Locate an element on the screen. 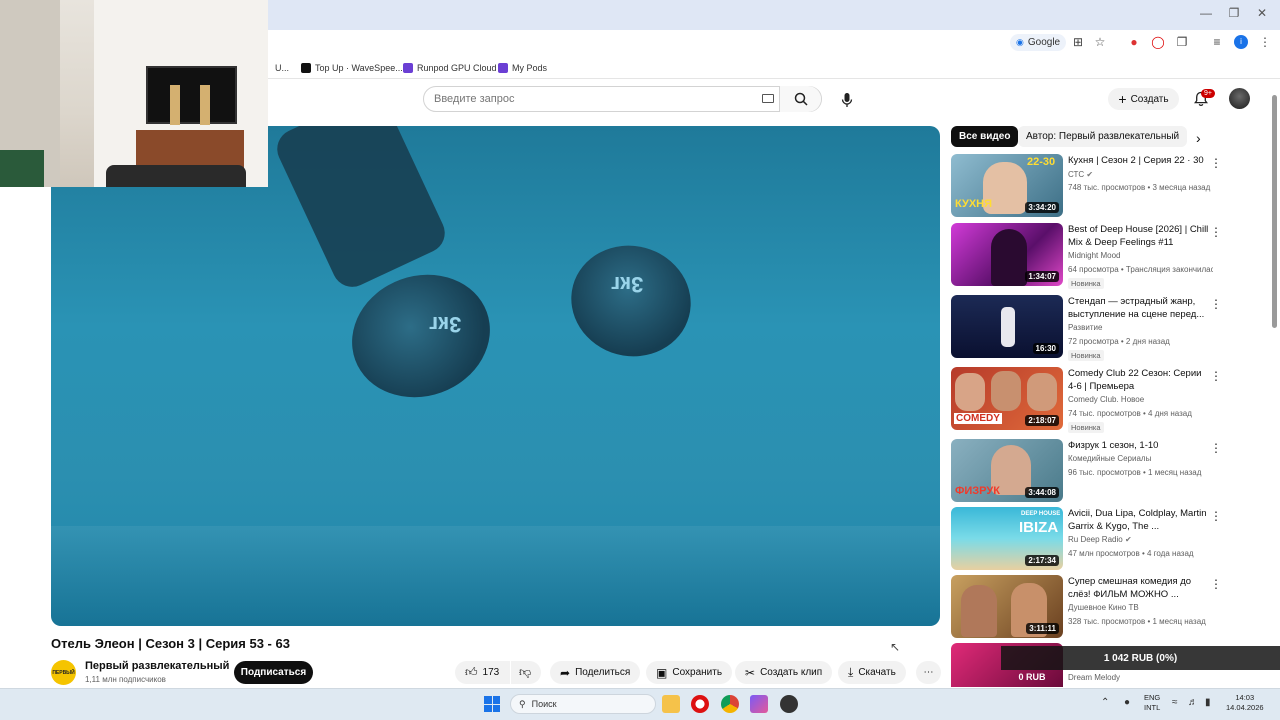 This screenshot has width=1280, height=720. chip-author: Автор: Первый развлекательный is located at coordinates (1103, 136).